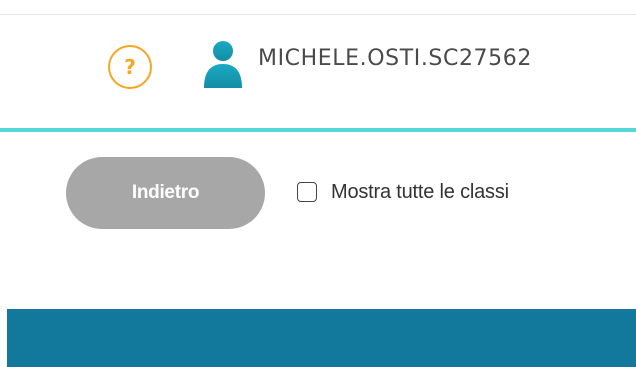  What do you see at coordinates (318, 14) in the screenshot?
I see `top-divider` at bounding box center [318, 14].